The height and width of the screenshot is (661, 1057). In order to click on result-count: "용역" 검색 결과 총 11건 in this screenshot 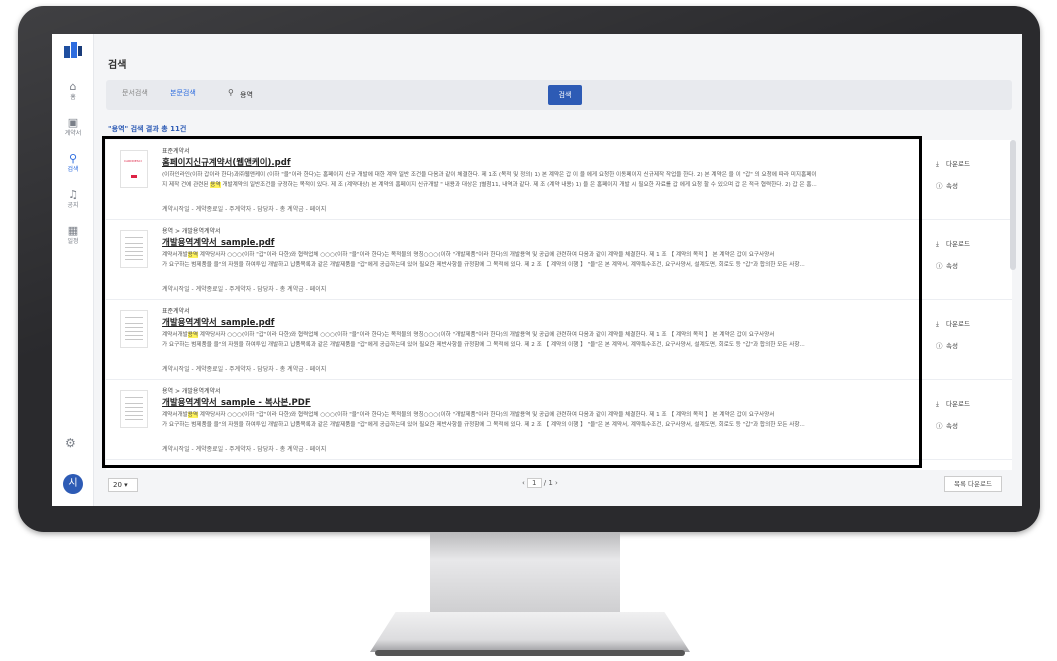, I will do `click(147, 129)`.